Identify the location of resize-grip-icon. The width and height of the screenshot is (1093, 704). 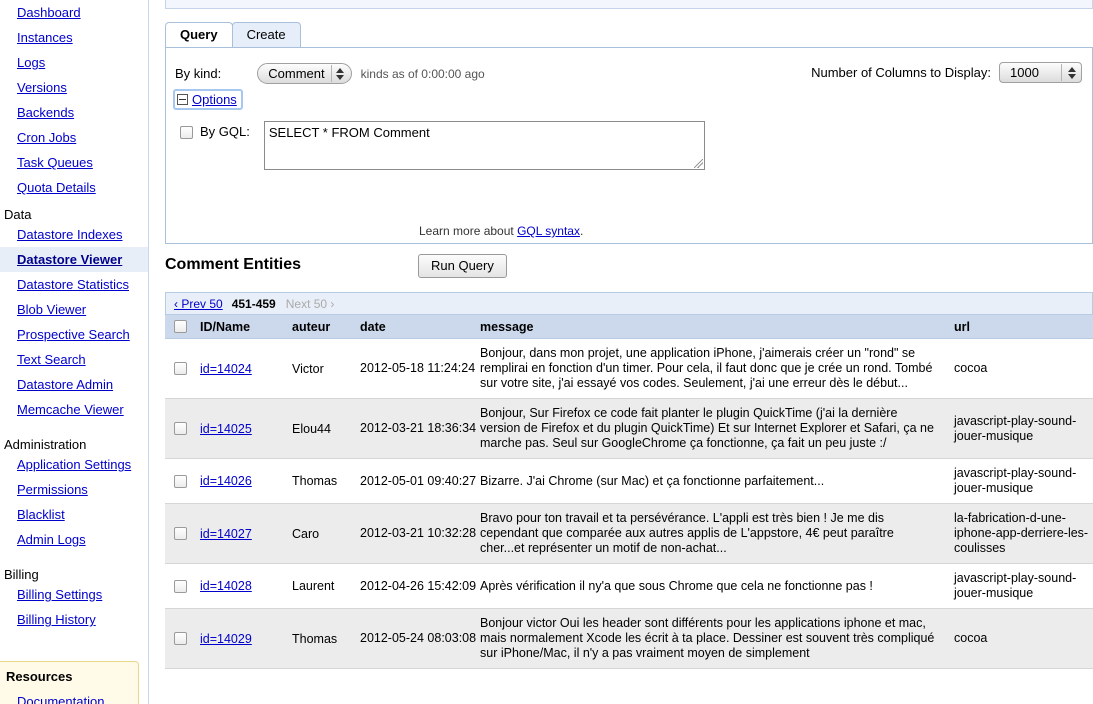
(698, 163).